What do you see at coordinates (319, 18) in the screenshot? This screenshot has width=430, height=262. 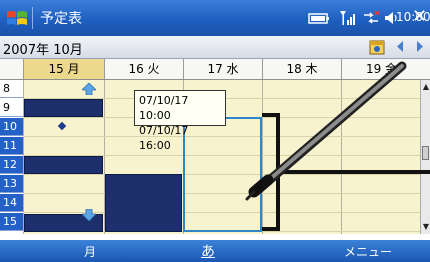 I see `battery-icon` at bounding box center [319, 18].